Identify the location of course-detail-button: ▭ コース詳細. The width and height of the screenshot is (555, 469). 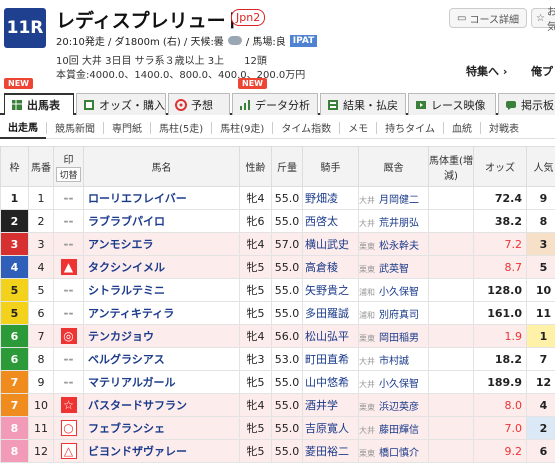
(488, 18).